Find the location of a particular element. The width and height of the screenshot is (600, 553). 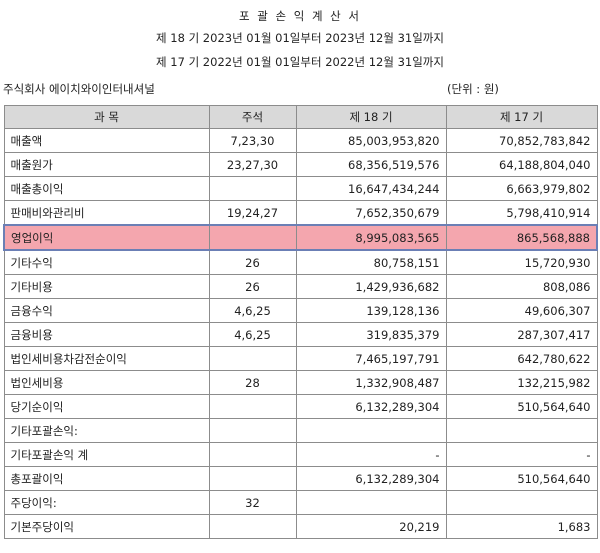

table-row: 당기순이익 6,132,289,304 510,564,640 is located at coordinates (300, 406).